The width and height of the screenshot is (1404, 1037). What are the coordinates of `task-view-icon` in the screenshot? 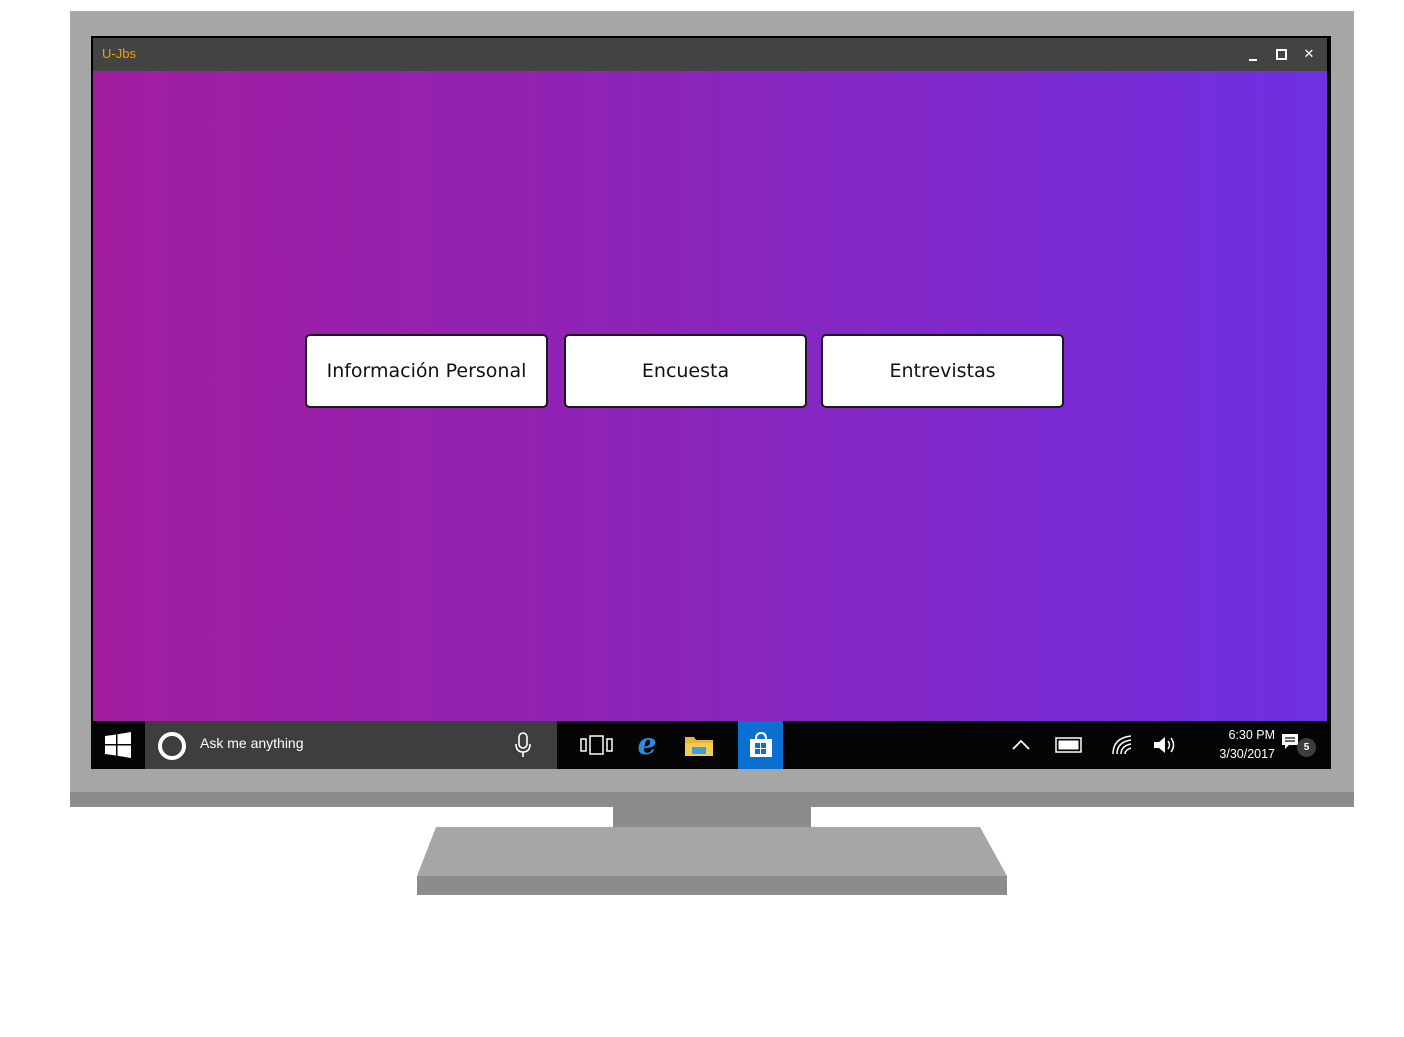 It's located at (596, 745).